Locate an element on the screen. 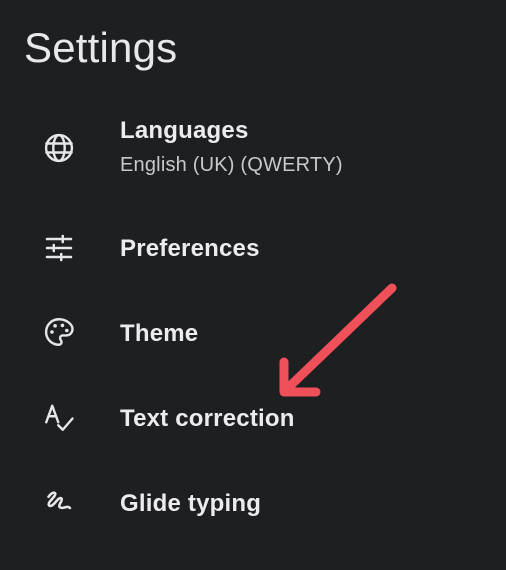  settings-item-label: Preferences is located at coordinates (190, 248).